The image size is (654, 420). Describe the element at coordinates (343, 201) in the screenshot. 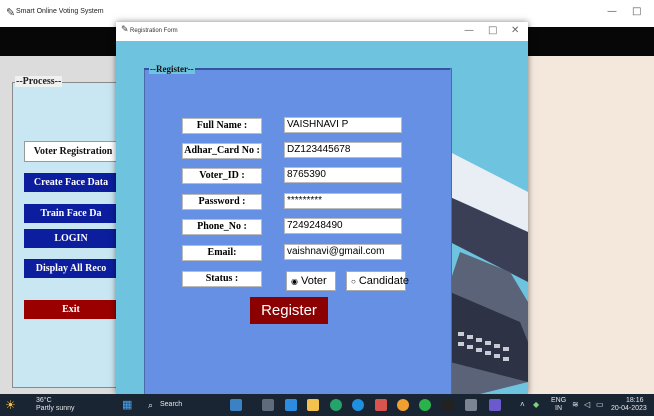

I see `password-input: *********` at that location.